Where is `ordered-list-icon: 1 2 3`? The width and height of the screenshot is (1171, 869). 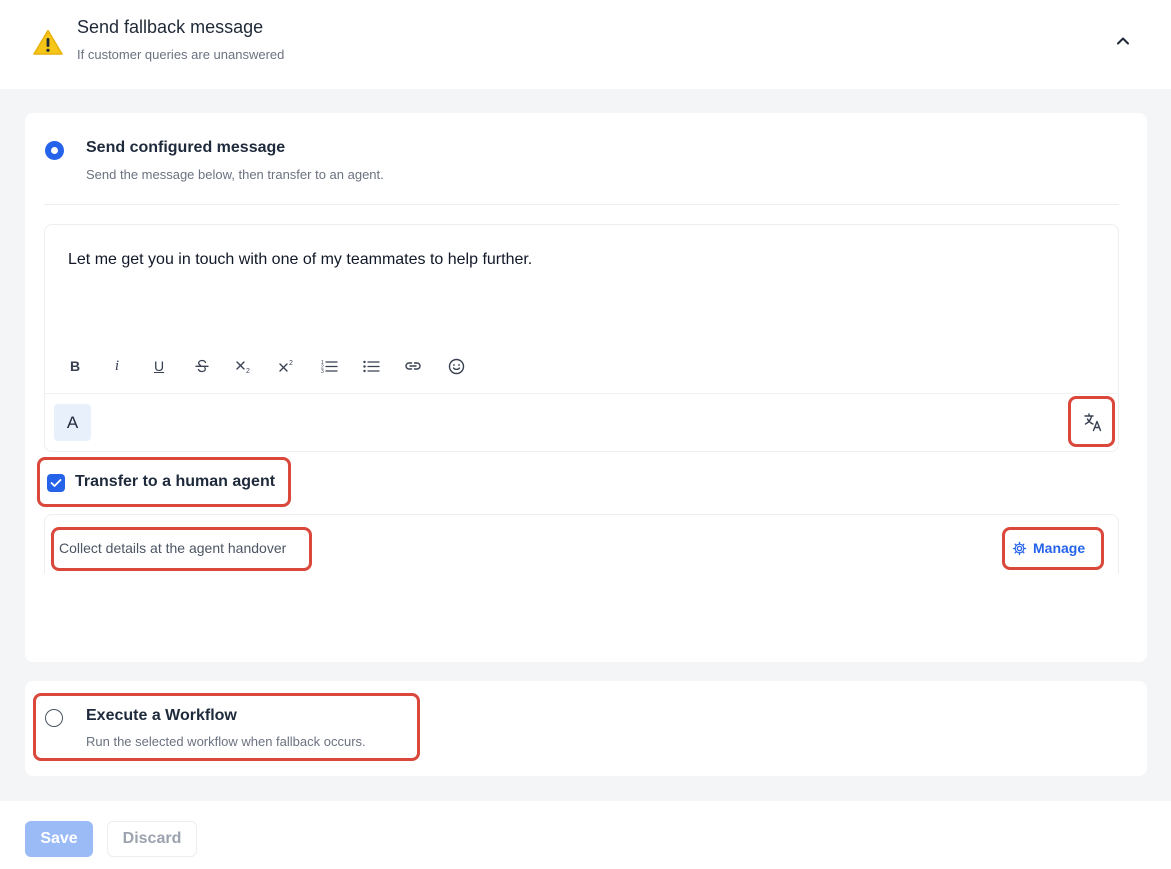
ordered-list-icon: 1 2 3 is located at coordinates (329, 367).